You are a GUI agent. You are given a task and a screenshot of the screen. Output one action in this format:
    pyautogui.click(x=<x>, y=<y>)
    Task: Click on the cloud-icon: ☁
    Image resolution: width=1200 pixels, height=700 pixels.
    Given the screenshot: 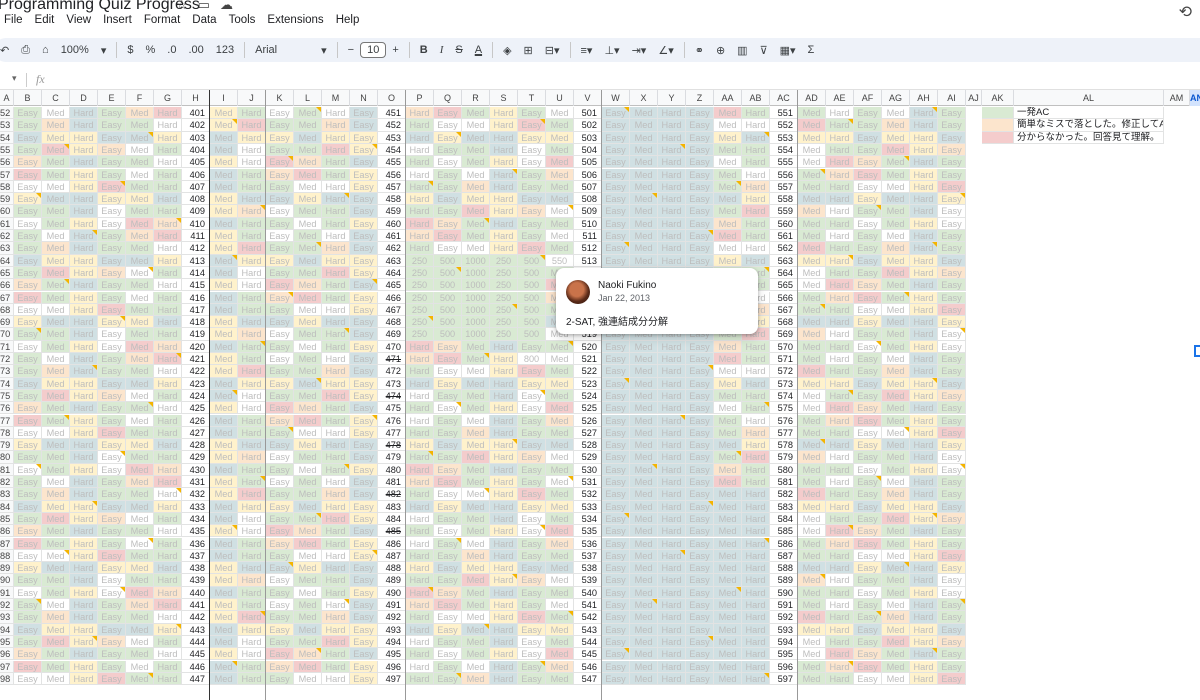 What is the action you would take?
    pyautogui.click(x=226, y=6)
    